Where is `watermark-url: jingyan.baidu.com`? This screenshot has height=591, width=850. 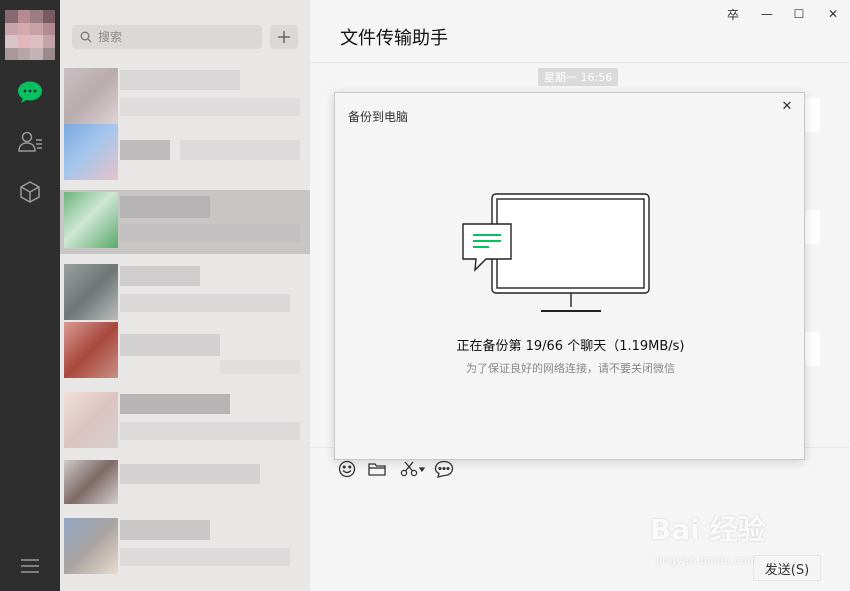 watermark-url: jingyan.baidu.com is located at coordinates (707, 560).